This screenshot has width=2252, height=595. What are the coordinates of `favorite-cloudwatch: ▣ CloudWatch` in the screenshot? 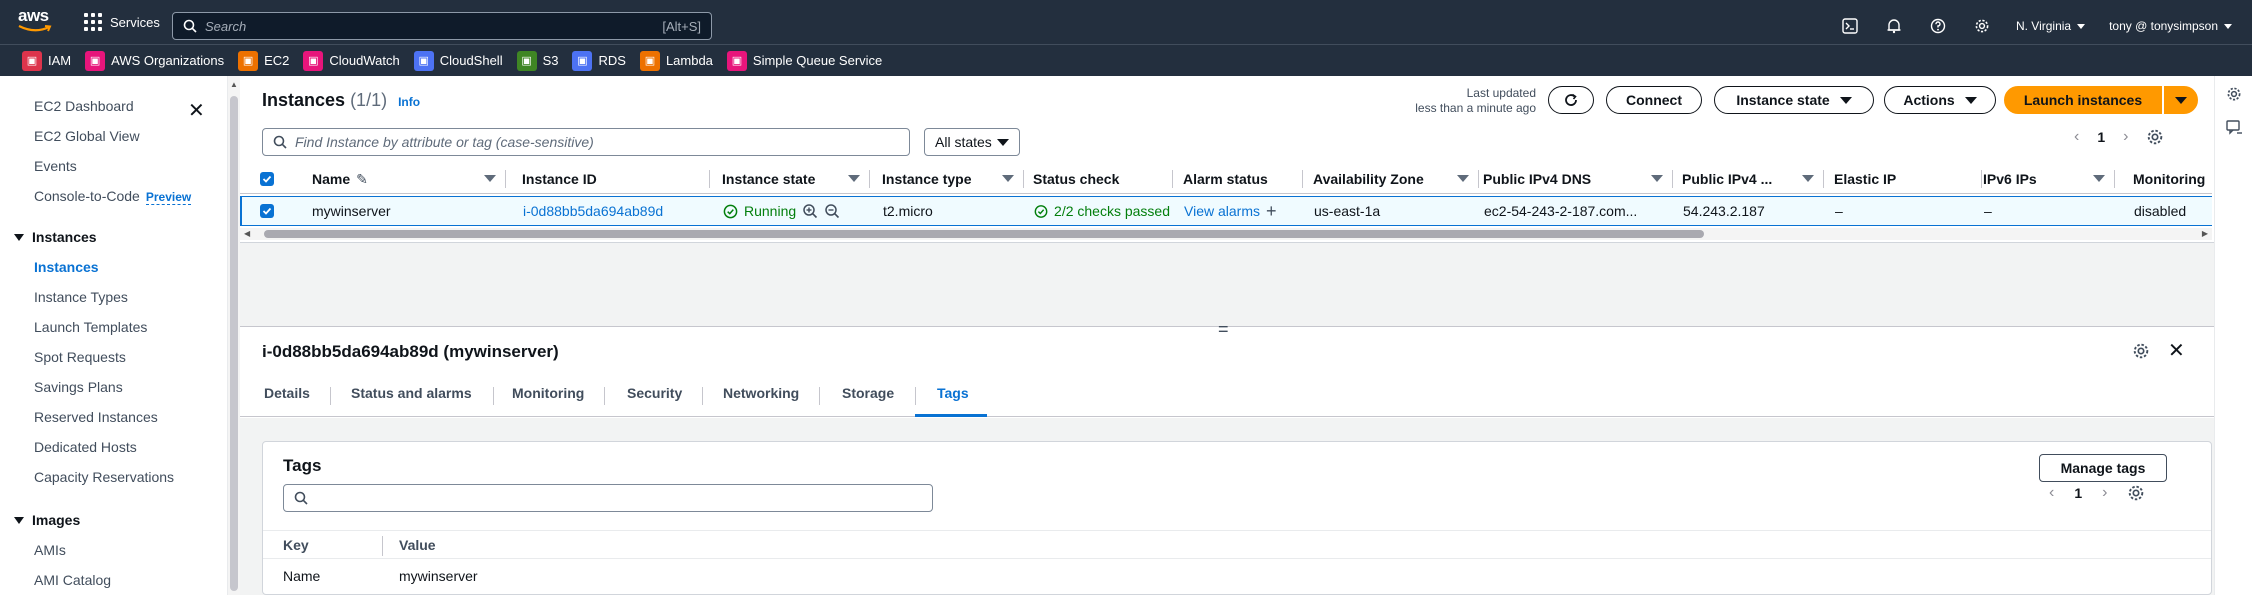 It's located at (351, 60).